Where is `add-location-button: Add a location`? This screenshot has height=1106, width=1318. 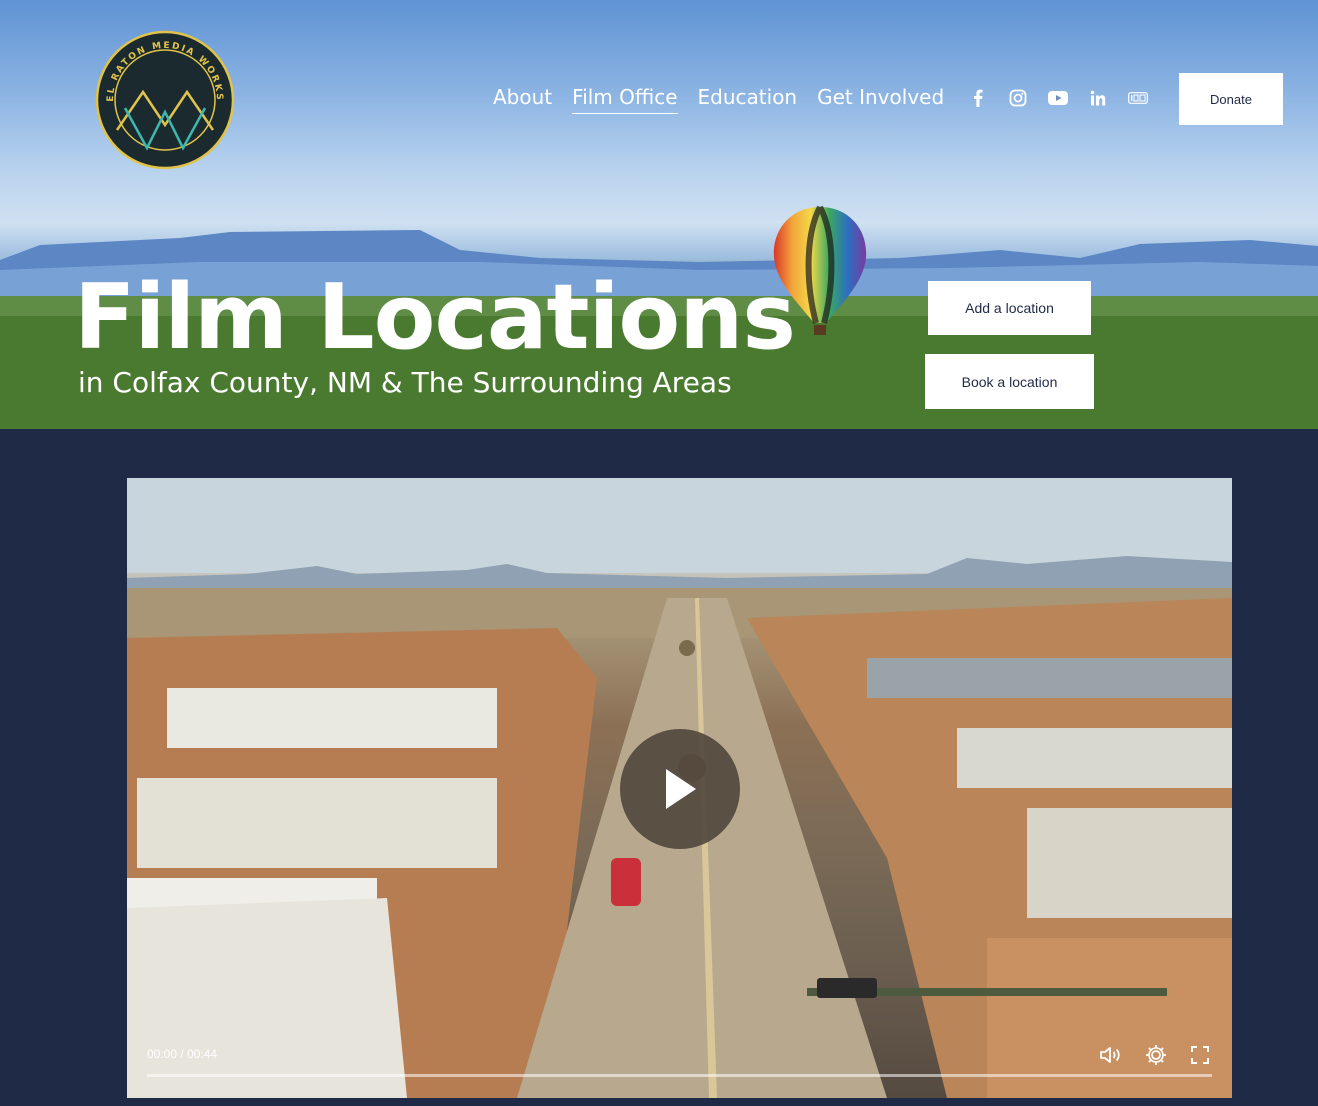
add-location-button: Add a location is located at coordinates (1009, 308).